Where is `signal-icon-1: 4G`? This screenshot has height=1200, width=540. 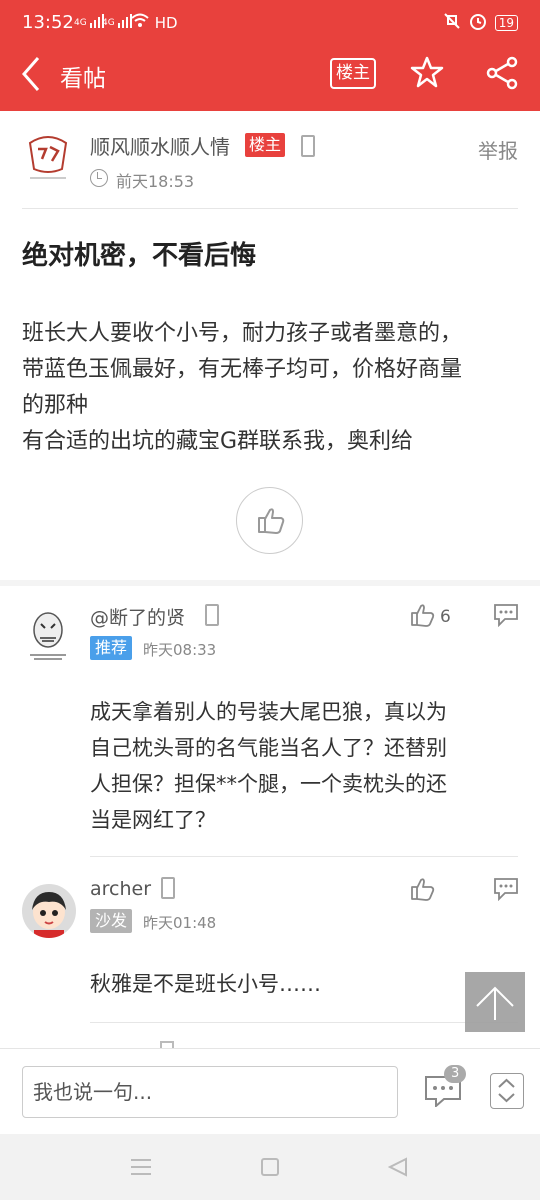 signal-icon-1: 4G is located at coordinates (89, 21).